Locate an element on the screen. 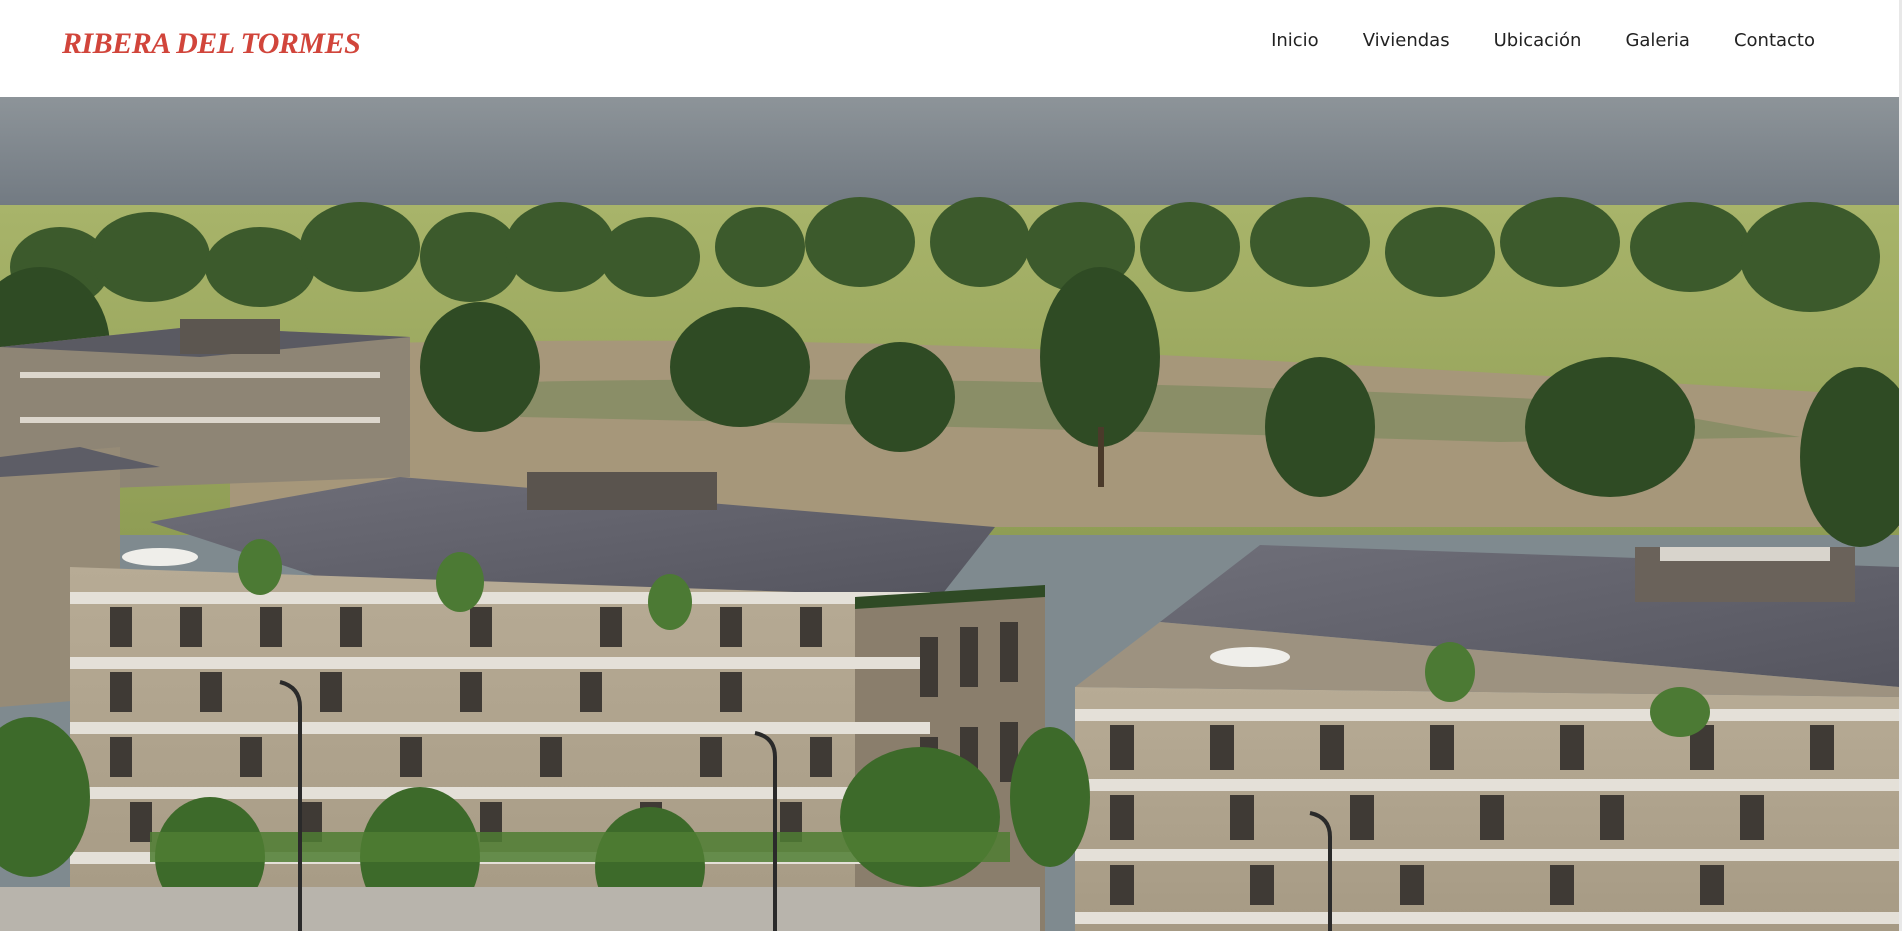 This screenshot has height=931, width=1902. nav-link-ubicacion: Ubicación is located at coordinates (1538, 40).